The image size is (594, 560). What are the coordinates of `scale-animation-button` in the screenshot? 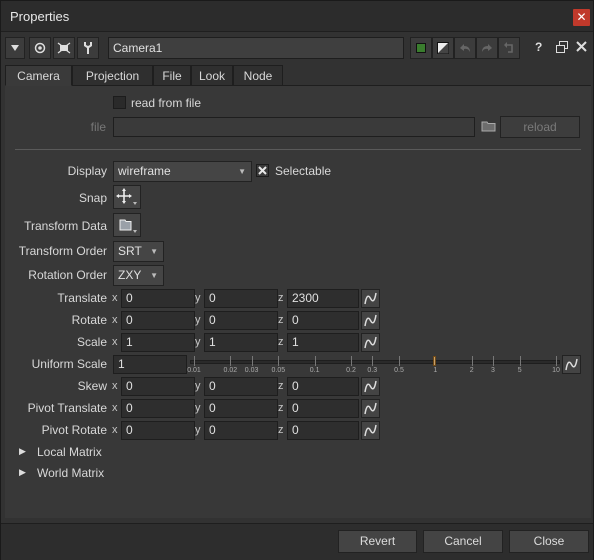 It's located at (370, 342).